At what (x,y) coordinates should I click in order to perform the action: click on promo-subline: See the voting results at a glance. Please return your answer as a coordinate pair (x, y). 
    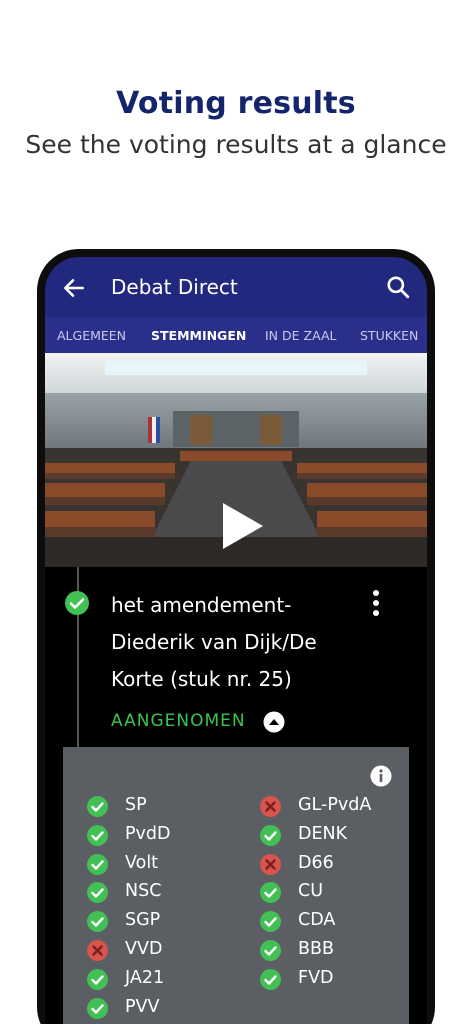
    Looking at the image, I should click on (236, 144).